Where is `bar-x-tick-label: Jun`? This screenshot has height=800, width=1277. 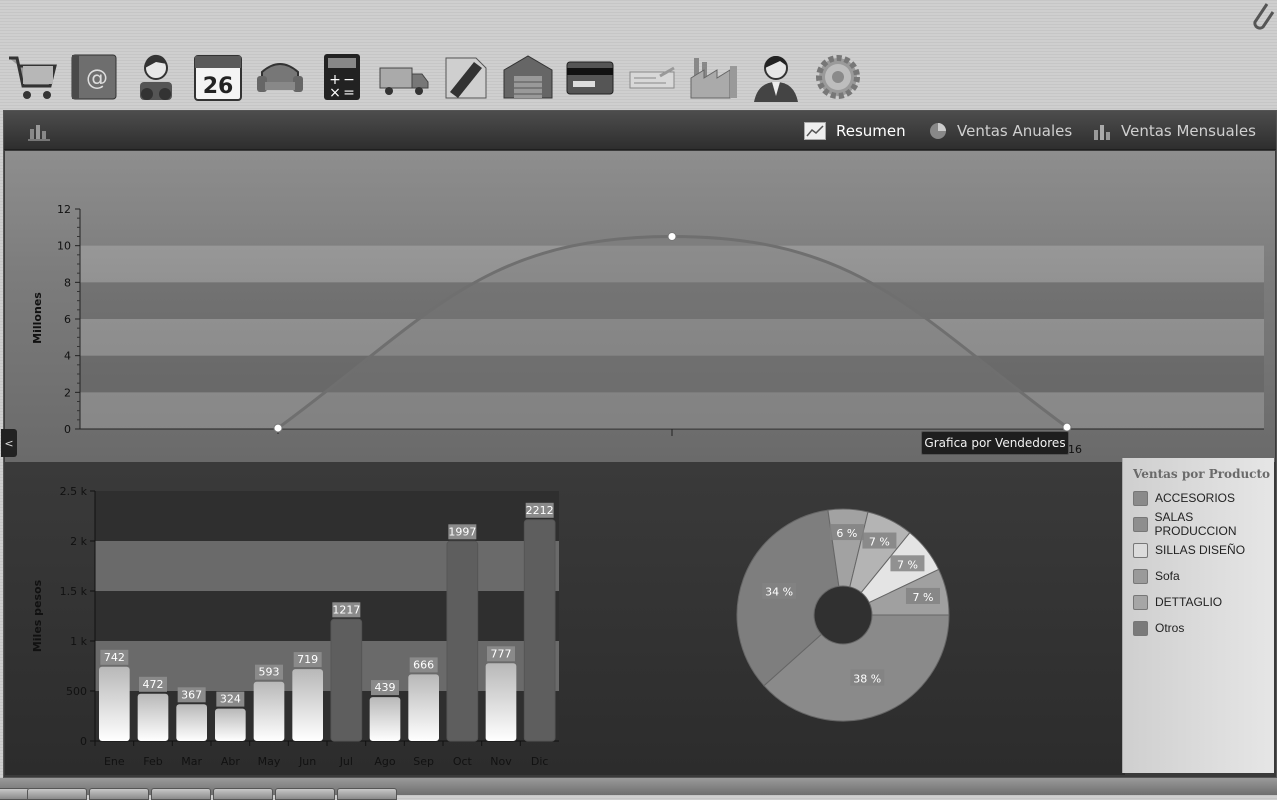 bar-x-tick-label: Jun is located at coordinates (307, 761).